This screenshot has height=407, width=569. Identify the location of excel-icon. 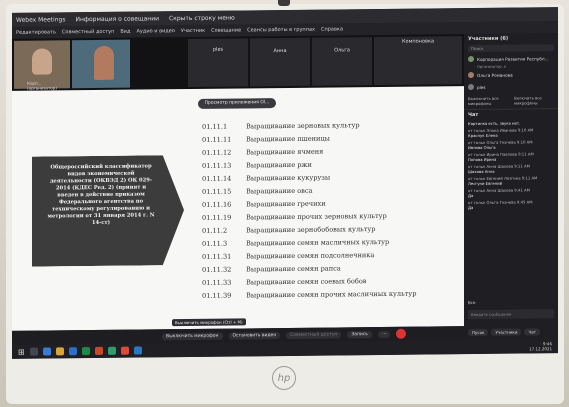
(85, 351).